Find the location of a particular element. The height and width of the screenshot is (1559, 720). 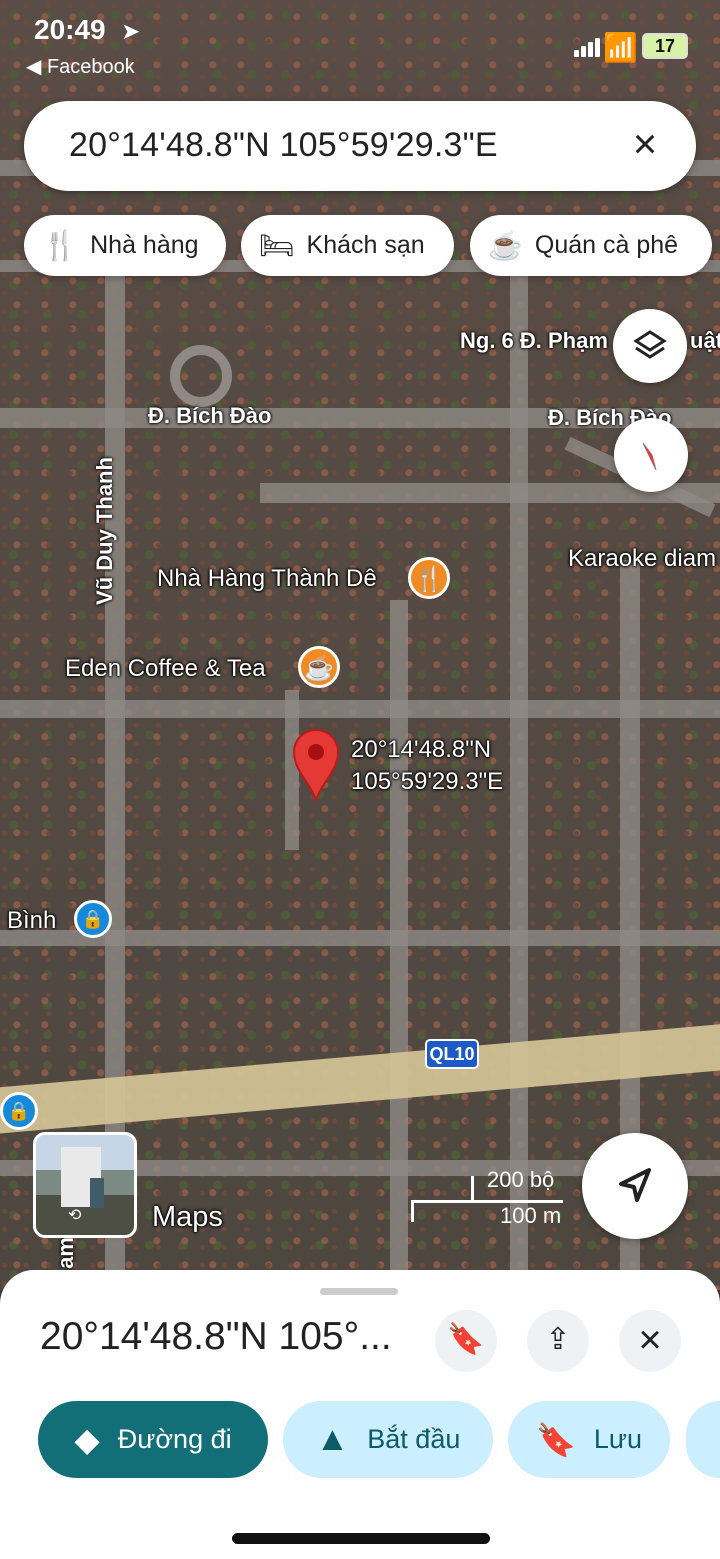

scale-feet-label: 200 bộ is located at coordinates (521, 1179).